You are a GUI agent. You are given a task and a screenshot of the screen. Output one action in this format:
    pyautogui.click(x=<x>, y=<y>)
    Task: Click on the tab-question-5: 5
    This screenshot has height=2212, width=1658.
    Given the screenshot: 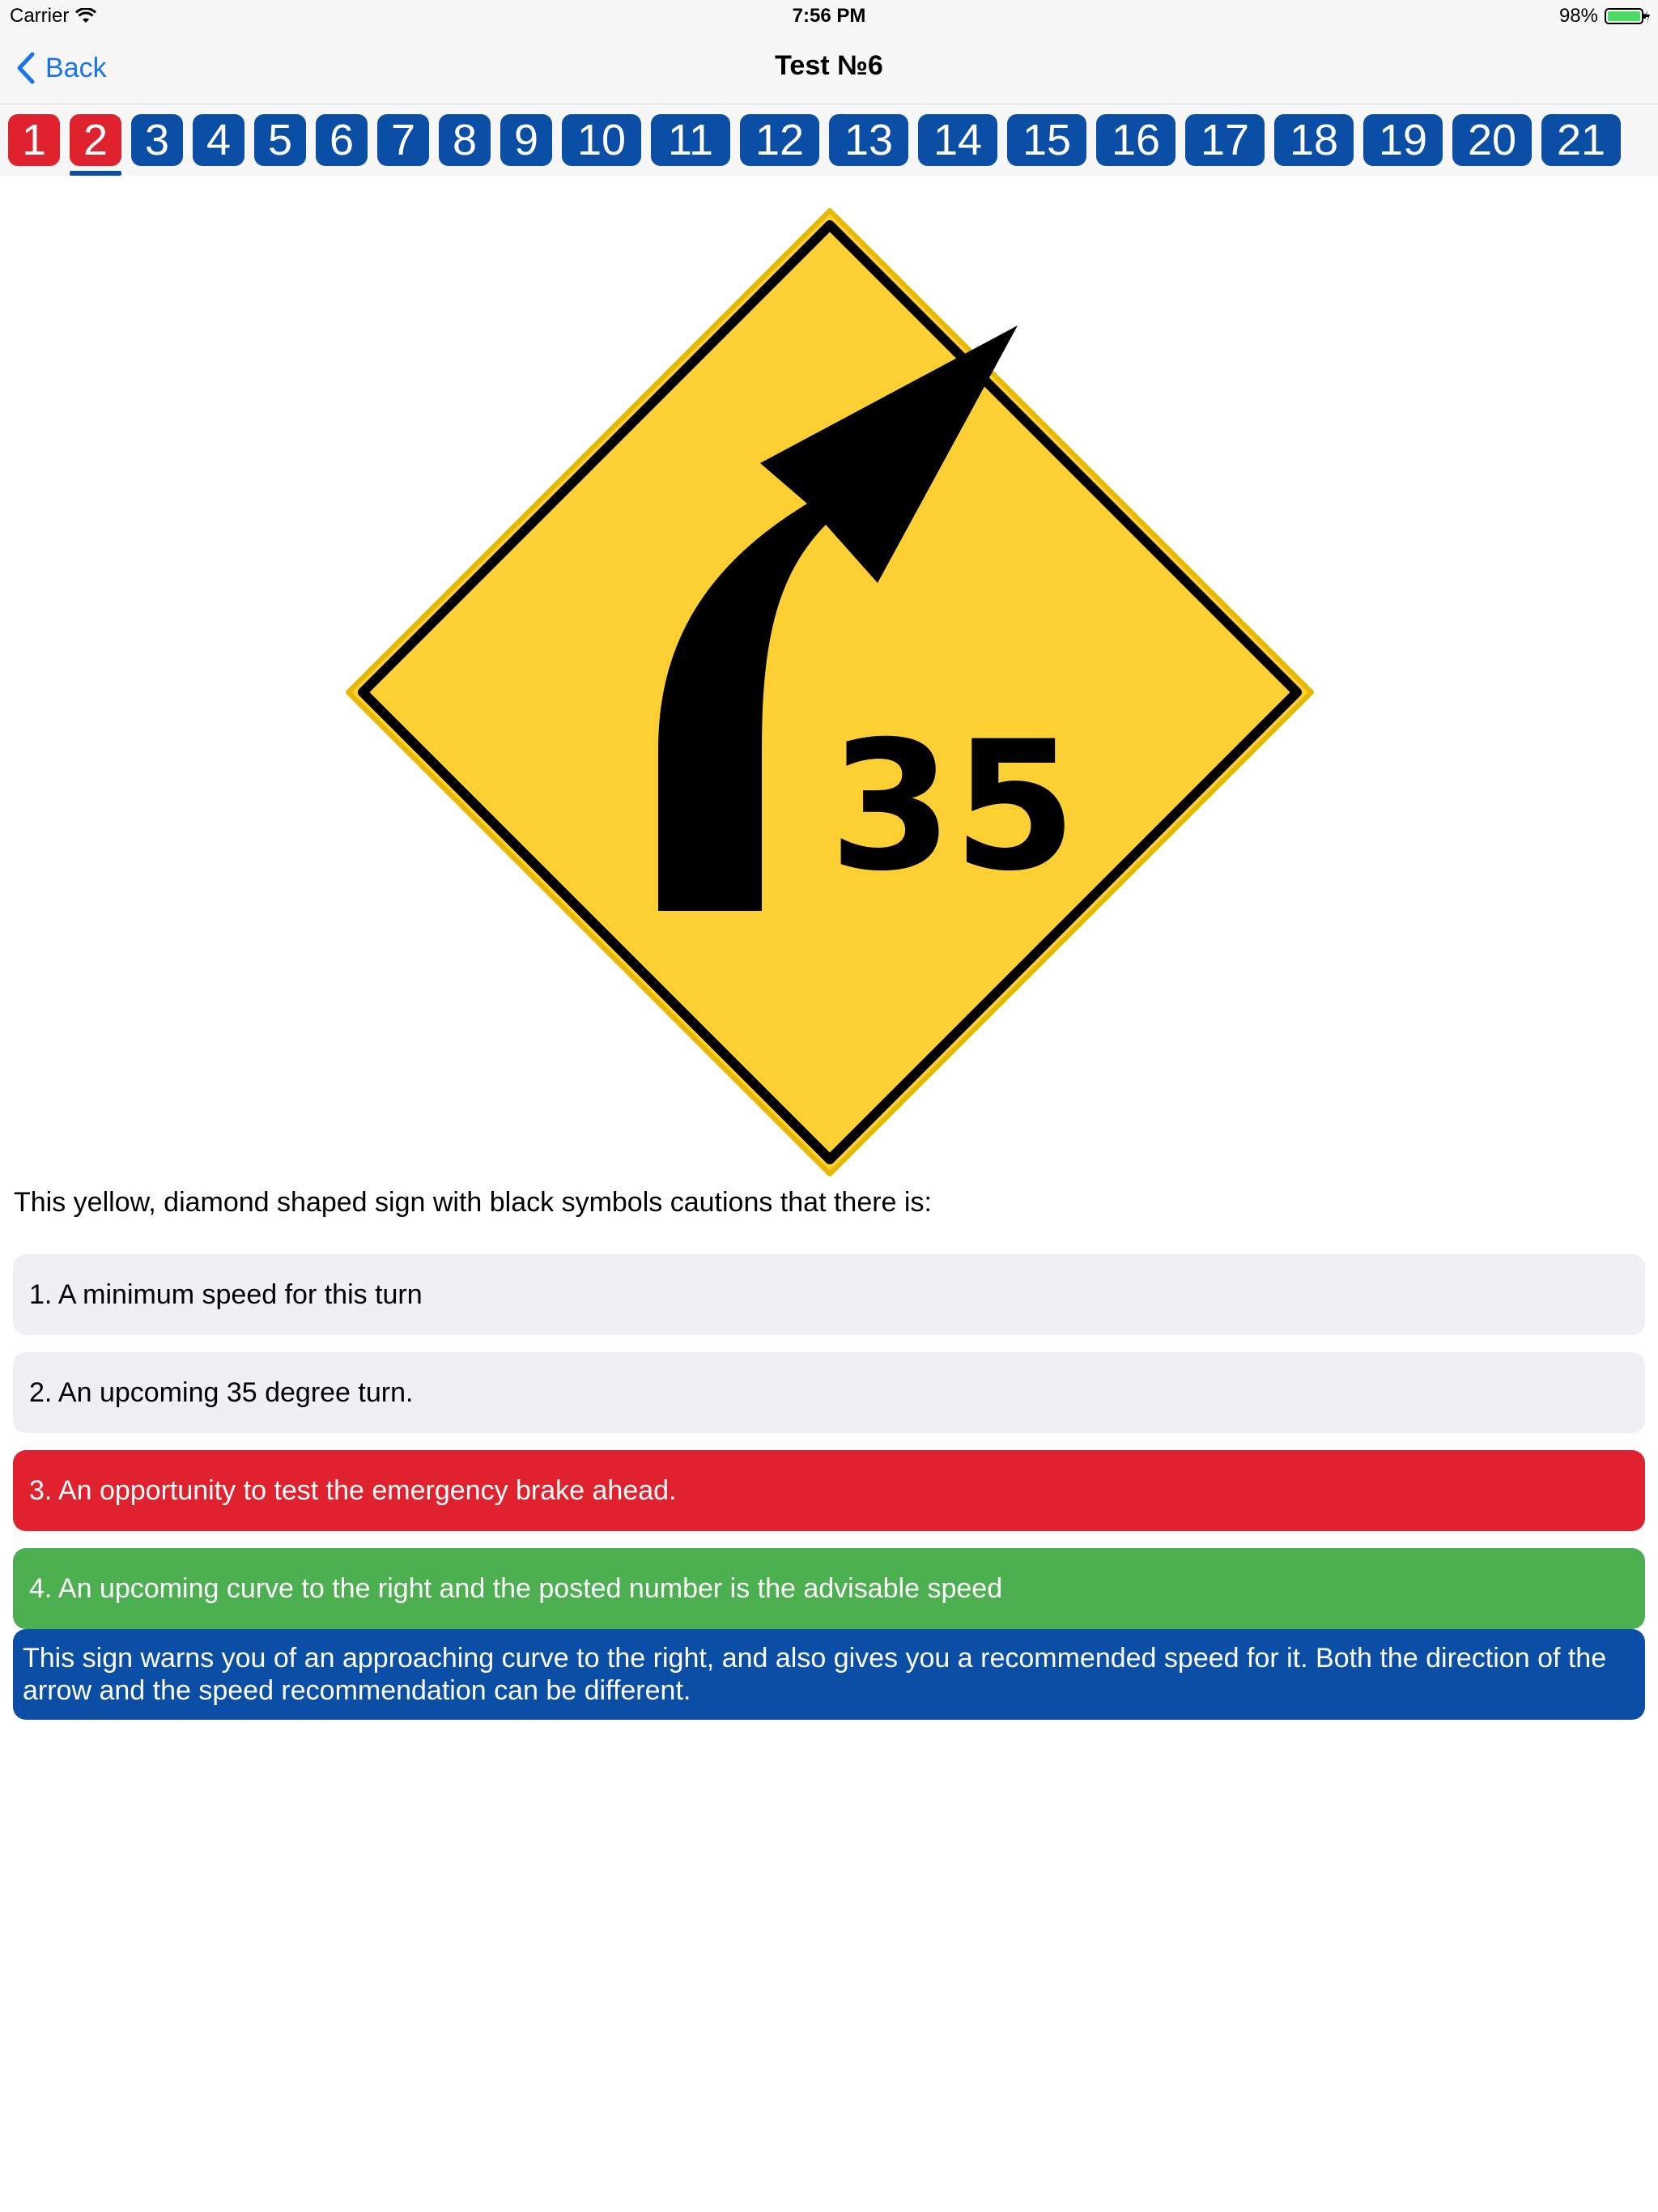 What is the action you would take?
    pyautogui.click(x=280, y=140)
    